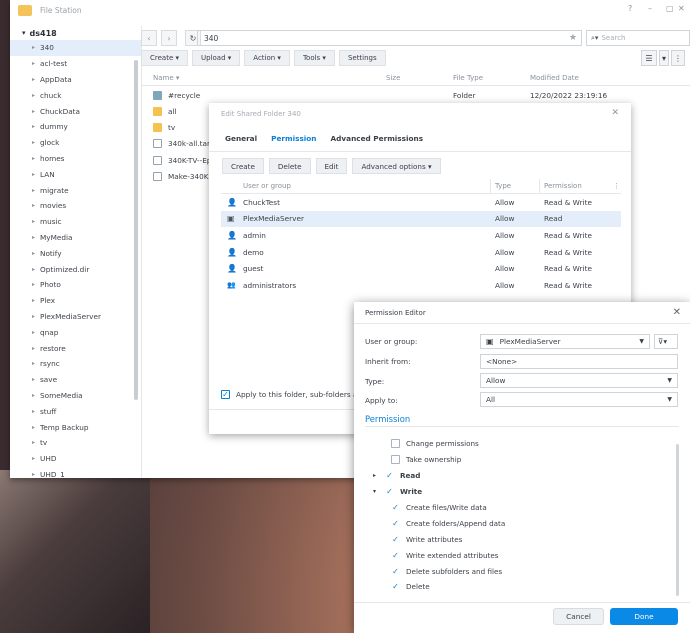 Image resolution: width=690 pixels, height=633 pixels. I want to click on tree-item: ▸ qnap, so click(75, 332).